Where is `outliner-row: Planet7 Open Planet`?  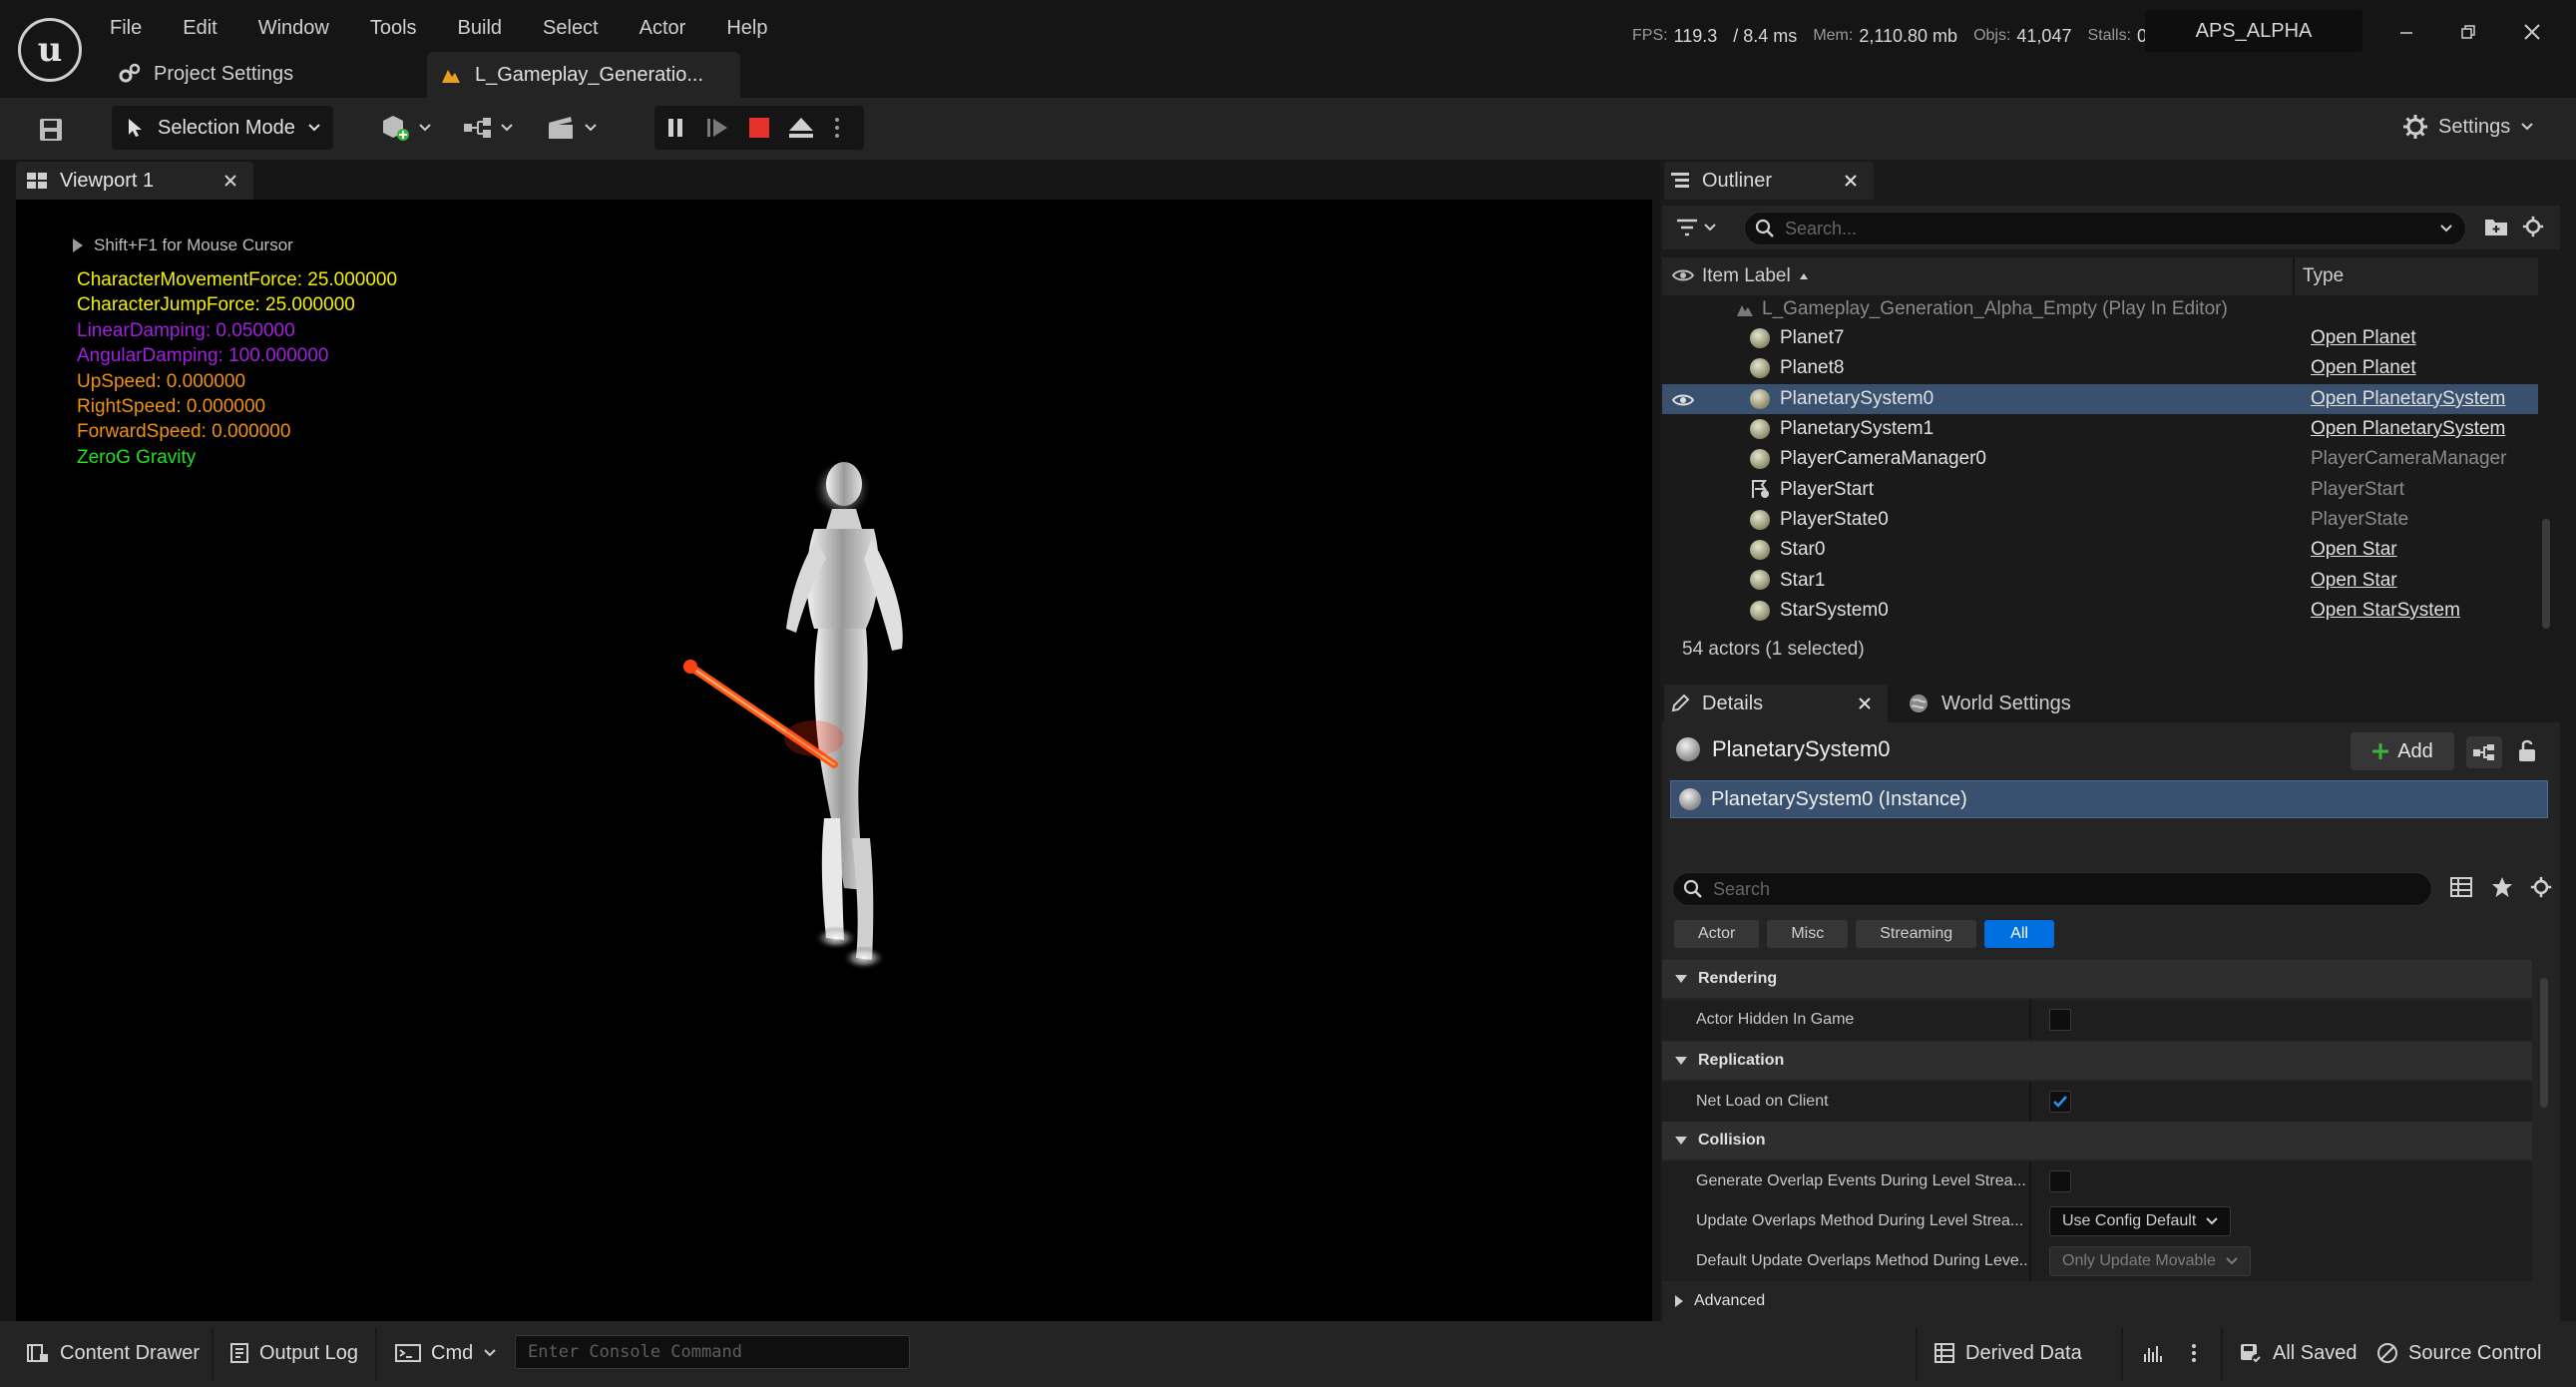 outliner-row: Planet7 Open Planet is located at coordinates (2100, 338).